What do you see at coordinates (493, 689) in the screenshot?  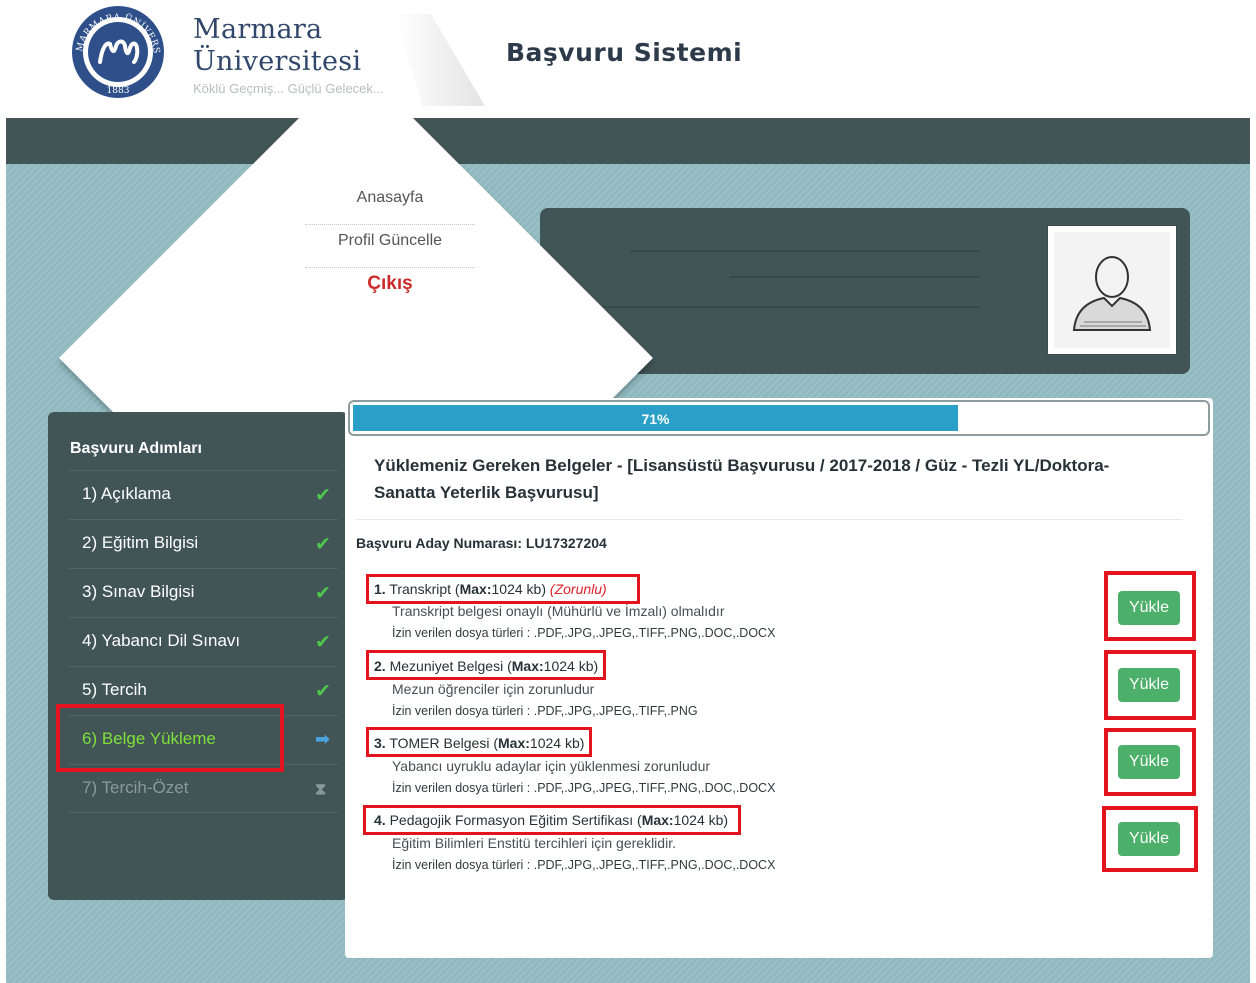 I see `document-description: Mezun öğrenciler için zorunludur` at bounding box center [493, 689].